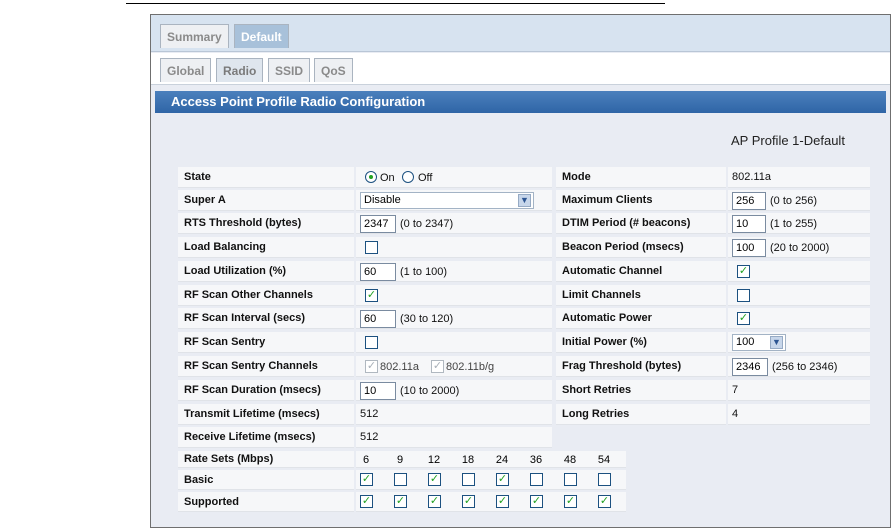 This screenshot has height=529, width=892. Describe the element at coordinates (520, 102) in the screenshot. I see `section-header: Access Point Profile Radio Configuration` at that location.